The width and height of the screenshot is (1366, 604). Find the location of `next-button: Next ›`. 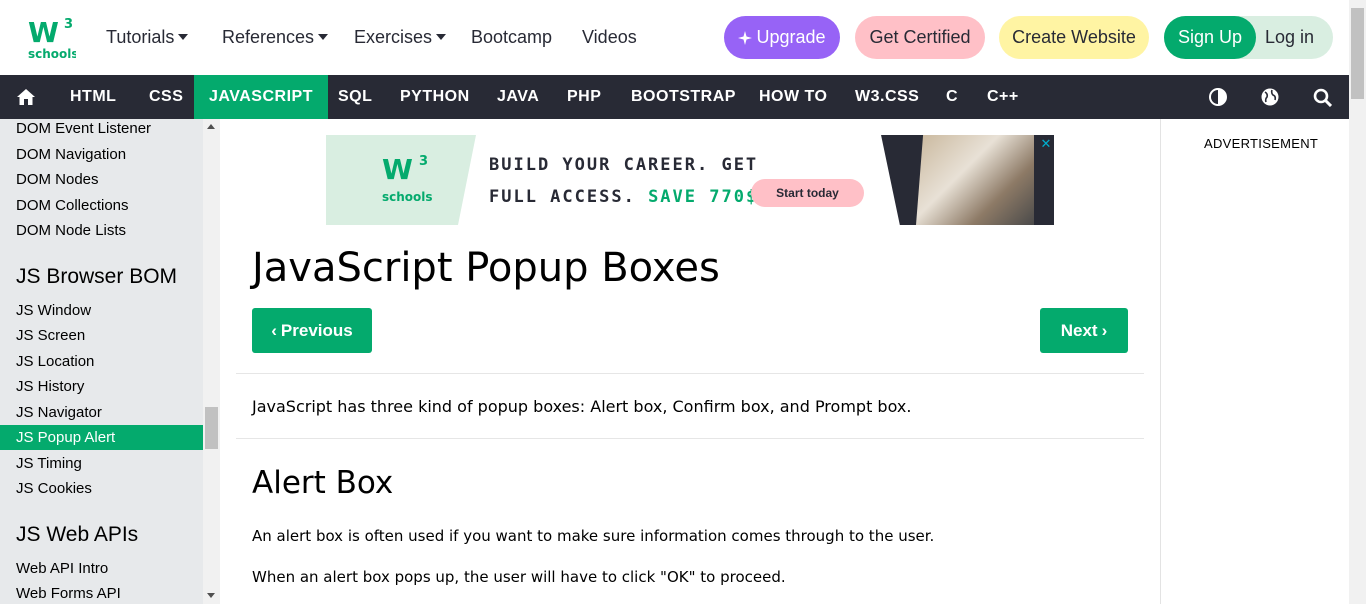

next-button: Next › is located at coordinates (1084, 330).